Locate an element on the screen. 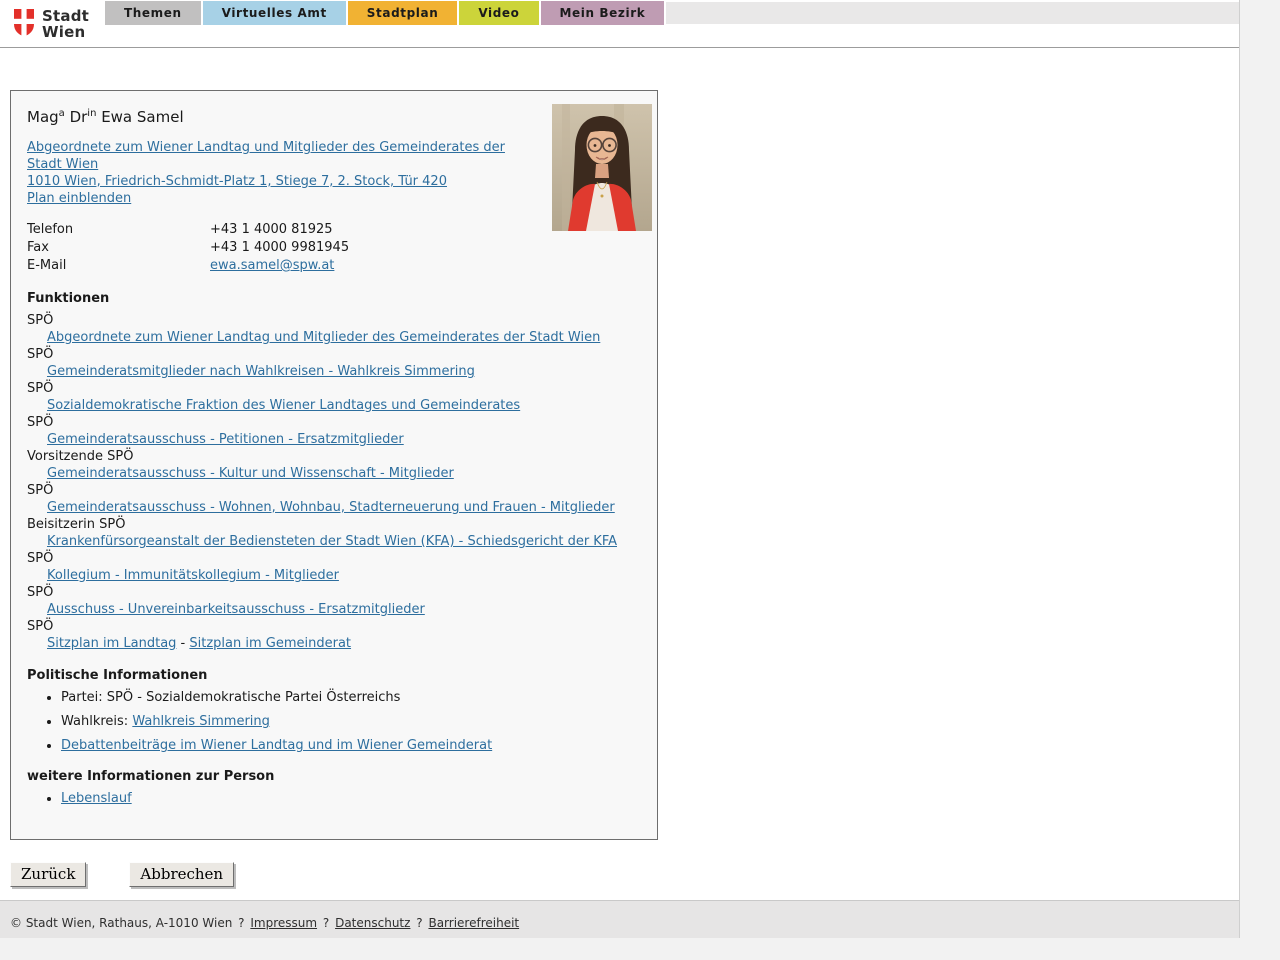  function-role: Beisitzerin SPÖ is located at coordinates (76, 524).